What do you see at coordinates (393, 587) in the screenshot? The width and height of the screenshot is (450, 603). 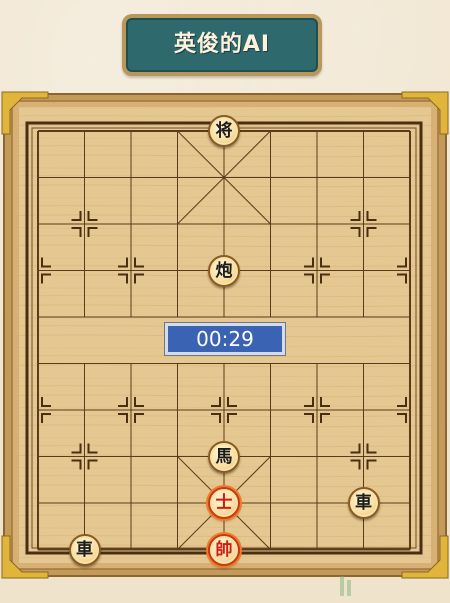 I see `watermark` at bounding box center [393, 587].